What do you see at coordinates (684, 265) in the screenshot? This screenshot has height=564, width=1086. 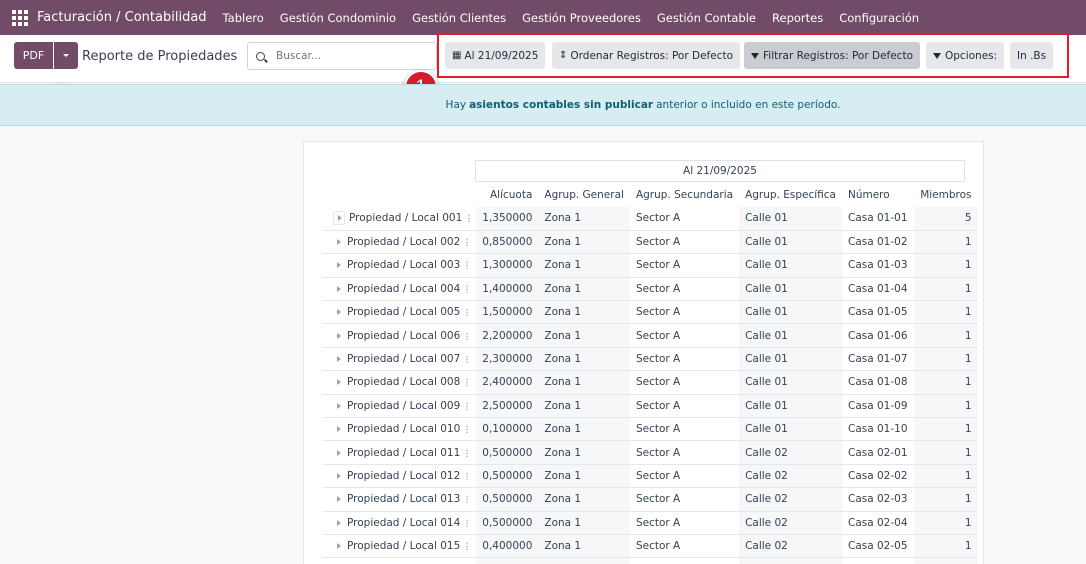 I see `cell-agrup-secundaria: Sector A` at bounding box center [684, 265].